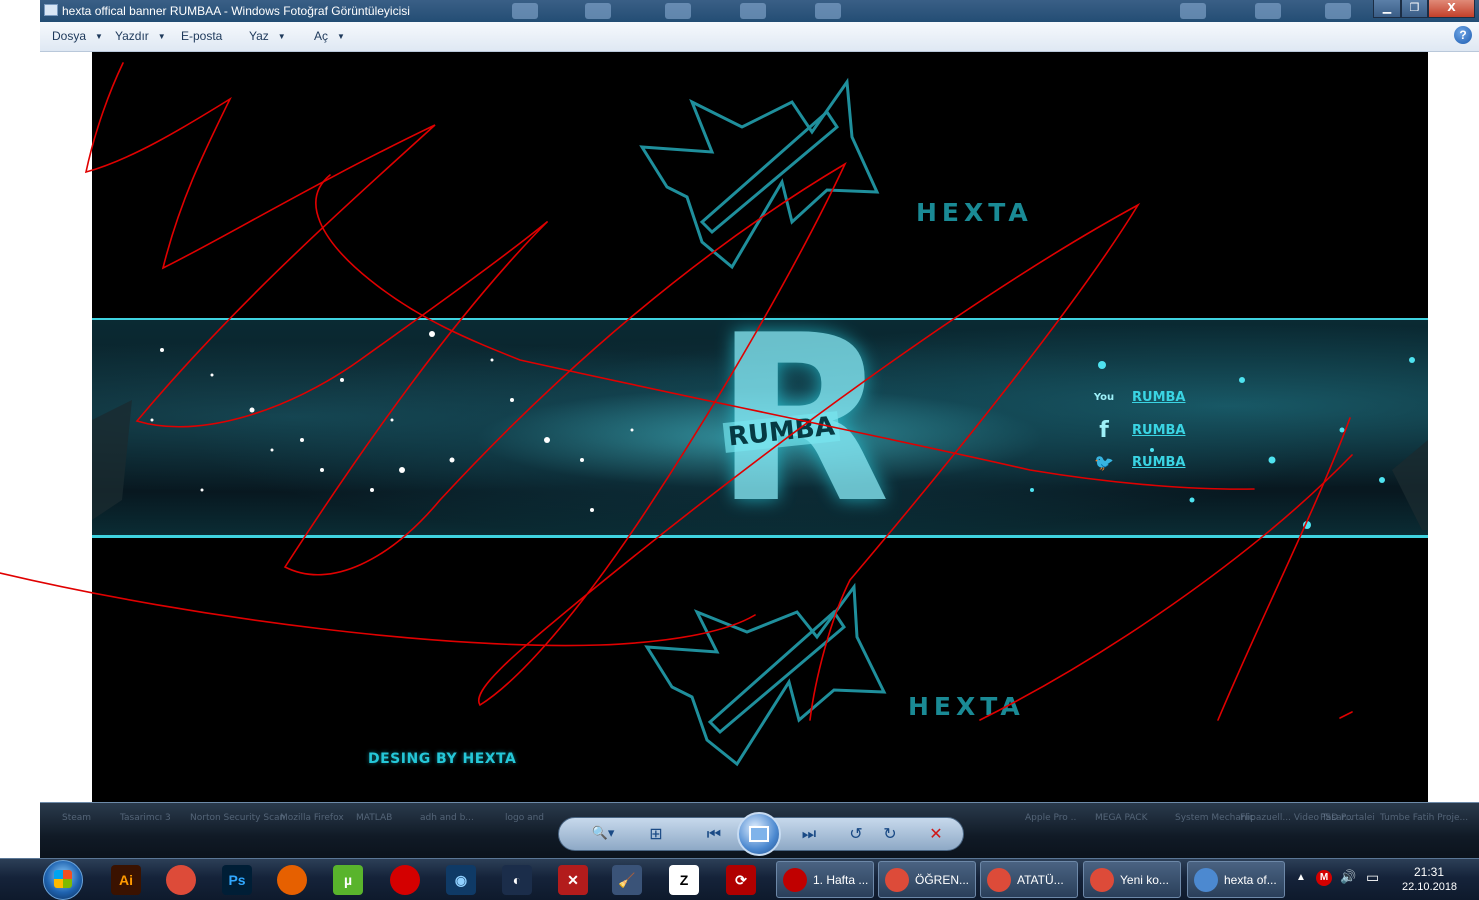  Describe the element at coordinates (312, 818) in the screenshot. I see `blurred-desktop-label: Mozilla Firefox` at that location.